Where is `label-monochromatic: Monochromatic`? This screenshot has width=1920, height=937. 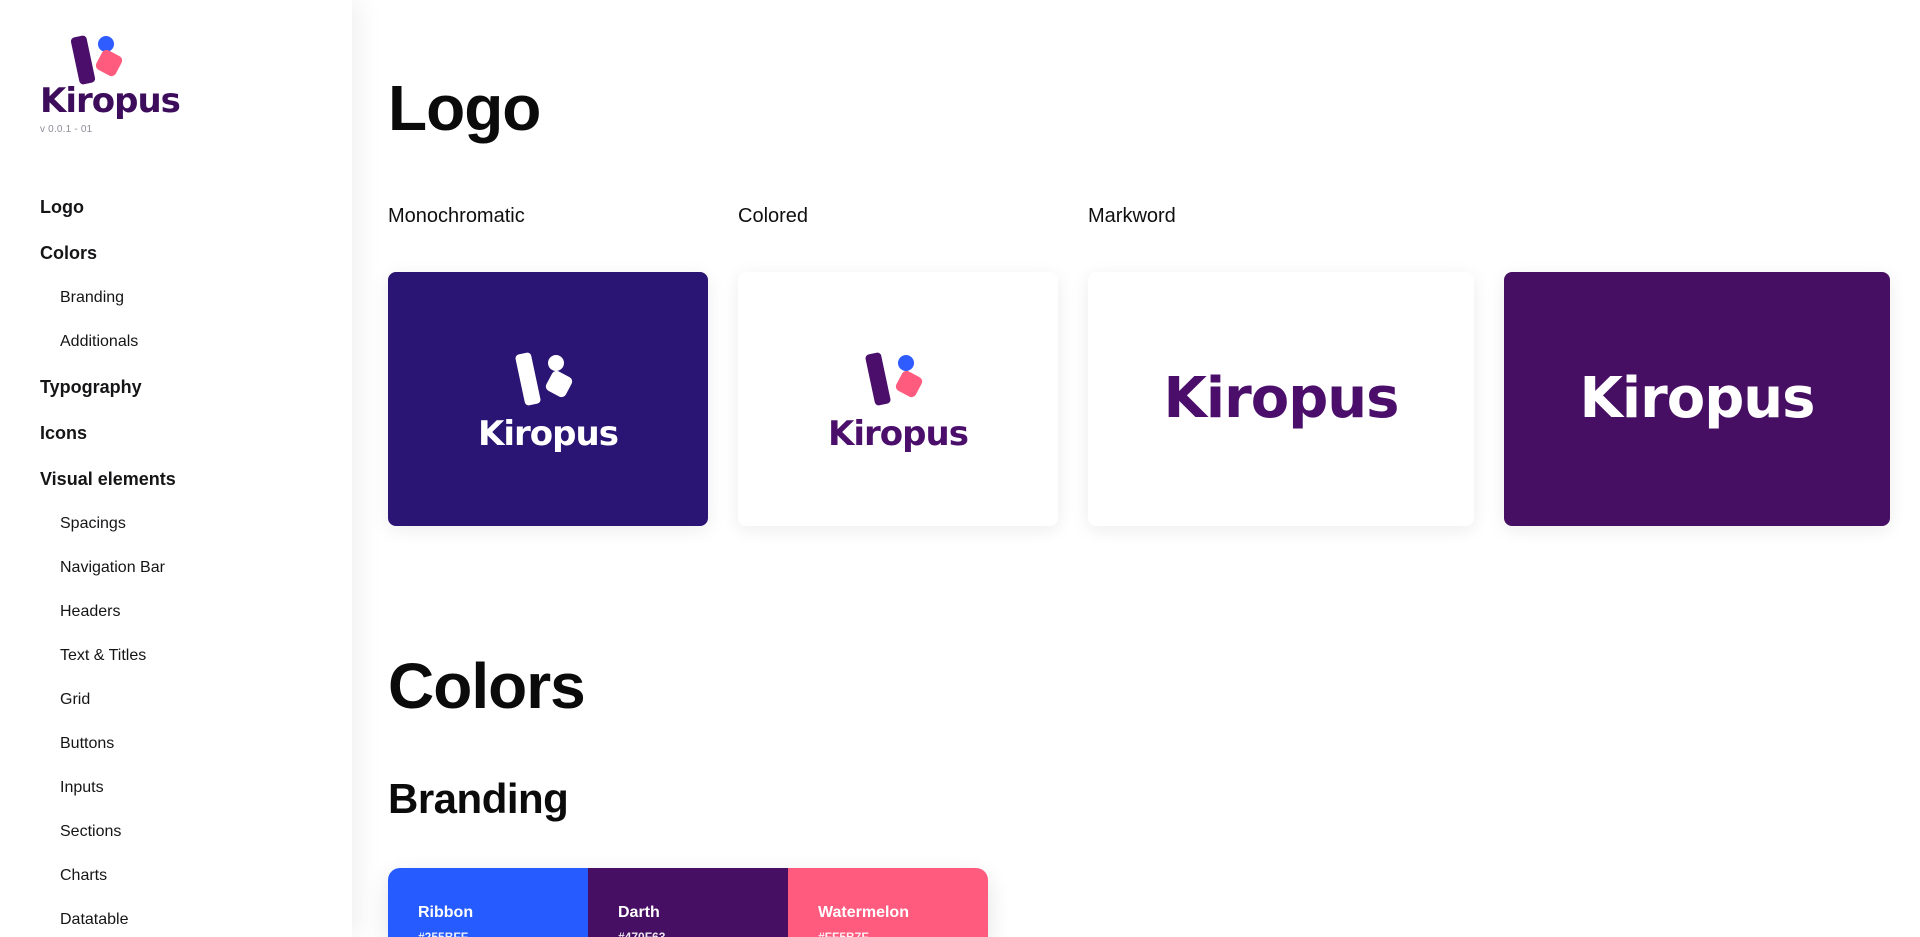
label-monochromatic: Monochromatic is located at coordinates (456, 216).